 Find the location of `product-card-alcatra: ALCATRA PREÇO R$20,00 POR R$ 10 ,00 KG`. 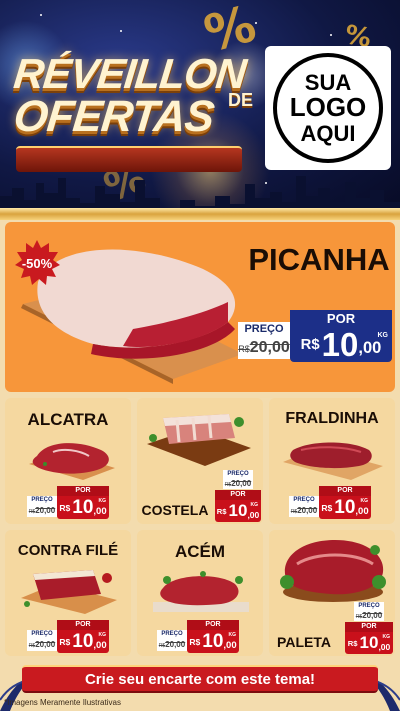

product-card-alcatra: ALCATRA PREÇO R$20,00 POR R$ 10 ,00 KG is located at coordinates (68, 461).